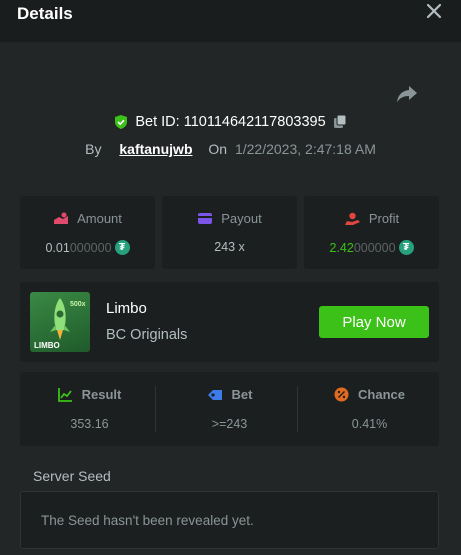  I want to click on result-panel: Result 353.16 Bet >=243 Chance 0.41%, so click(229, 409).